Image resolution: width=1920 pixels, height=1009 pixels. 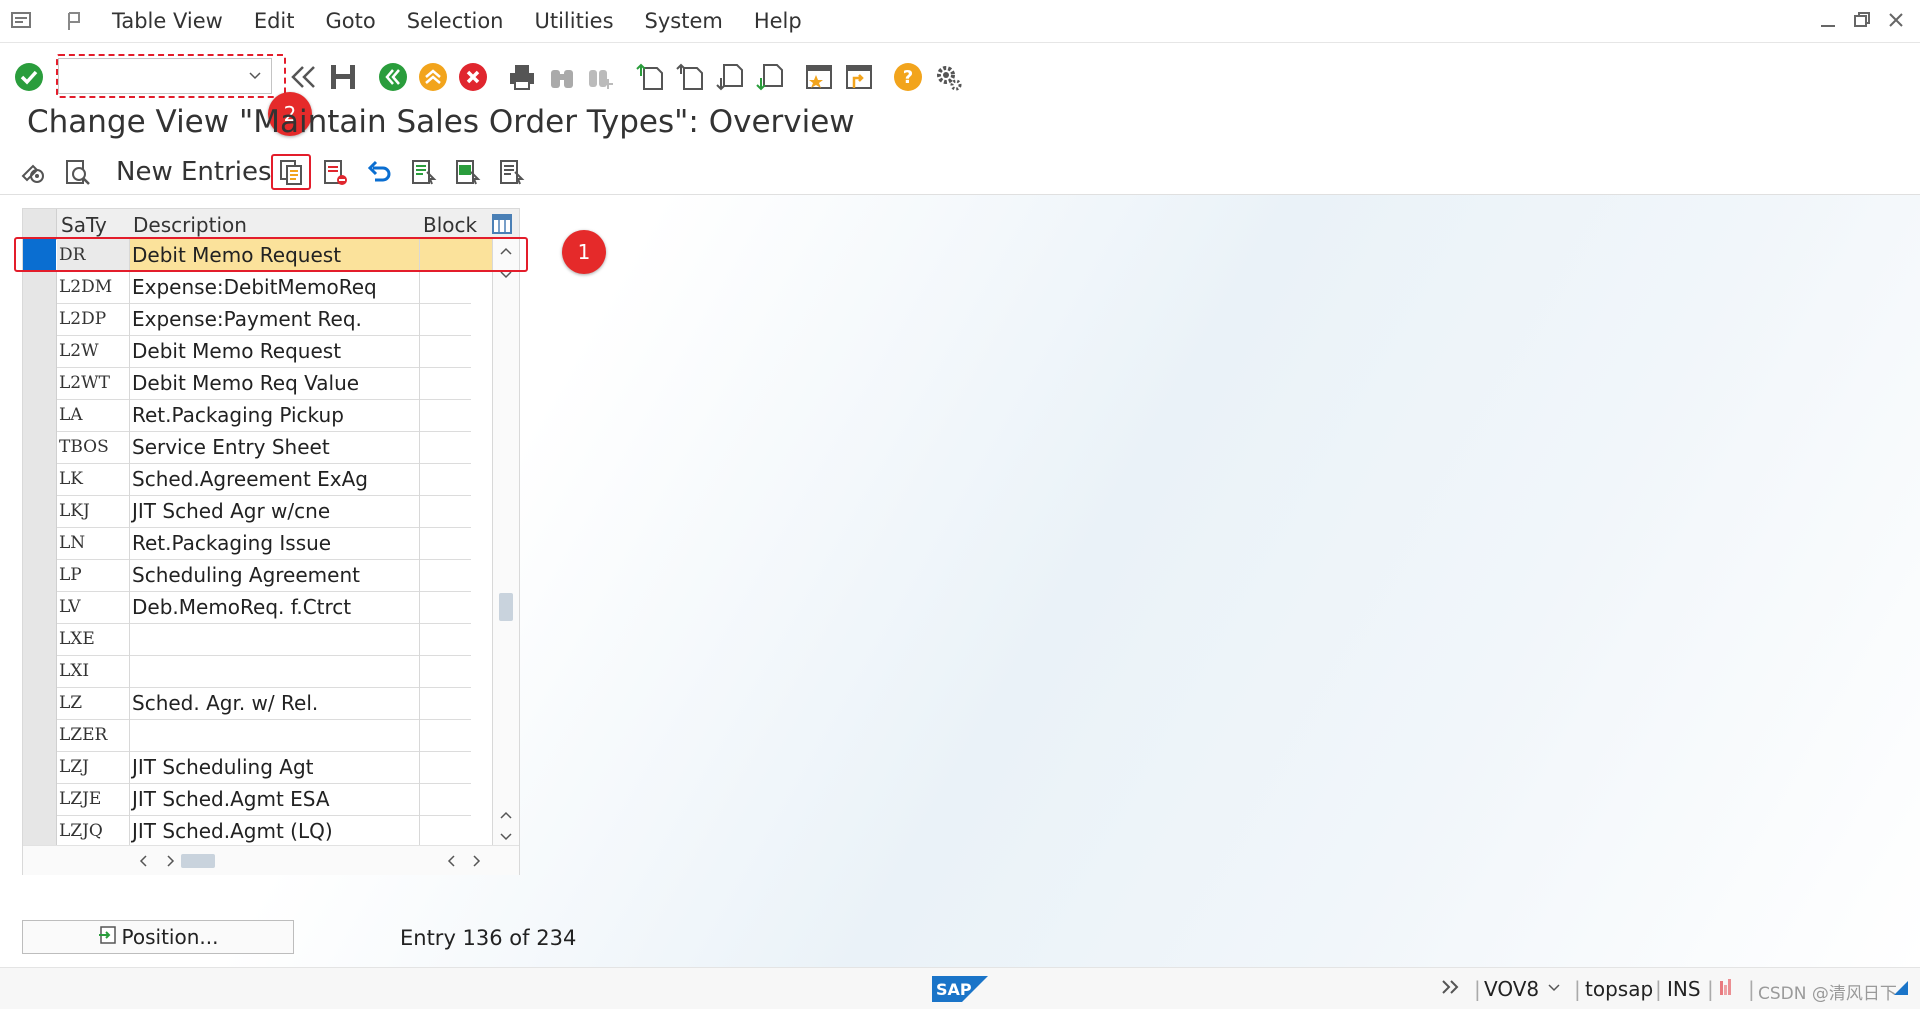 What do you see at coordinates (275, 447) in the screenshot?
I see `cell-description: Service Entry Sheet` at bounding box center [275, 447].